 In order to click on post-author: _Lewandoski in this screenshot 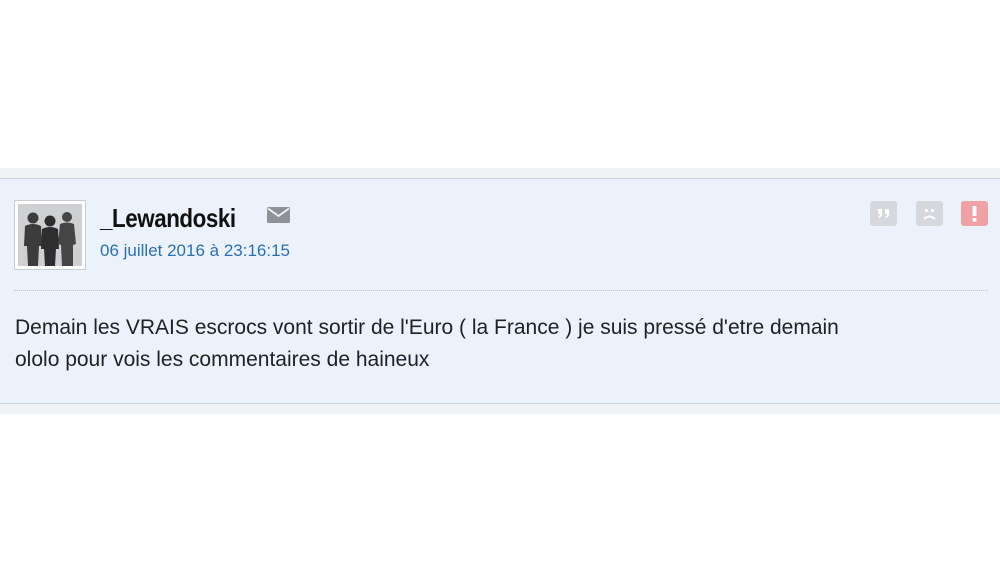, I will do `click(168, 218)`.